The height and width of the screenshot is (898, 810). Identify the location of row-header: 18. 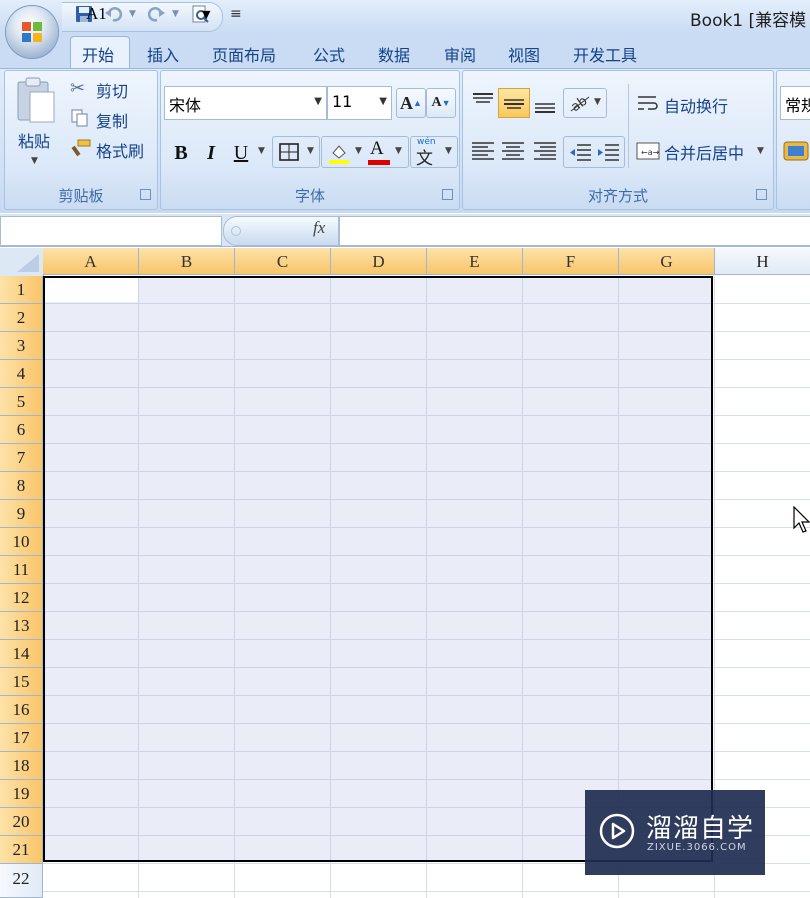
(21, 766).